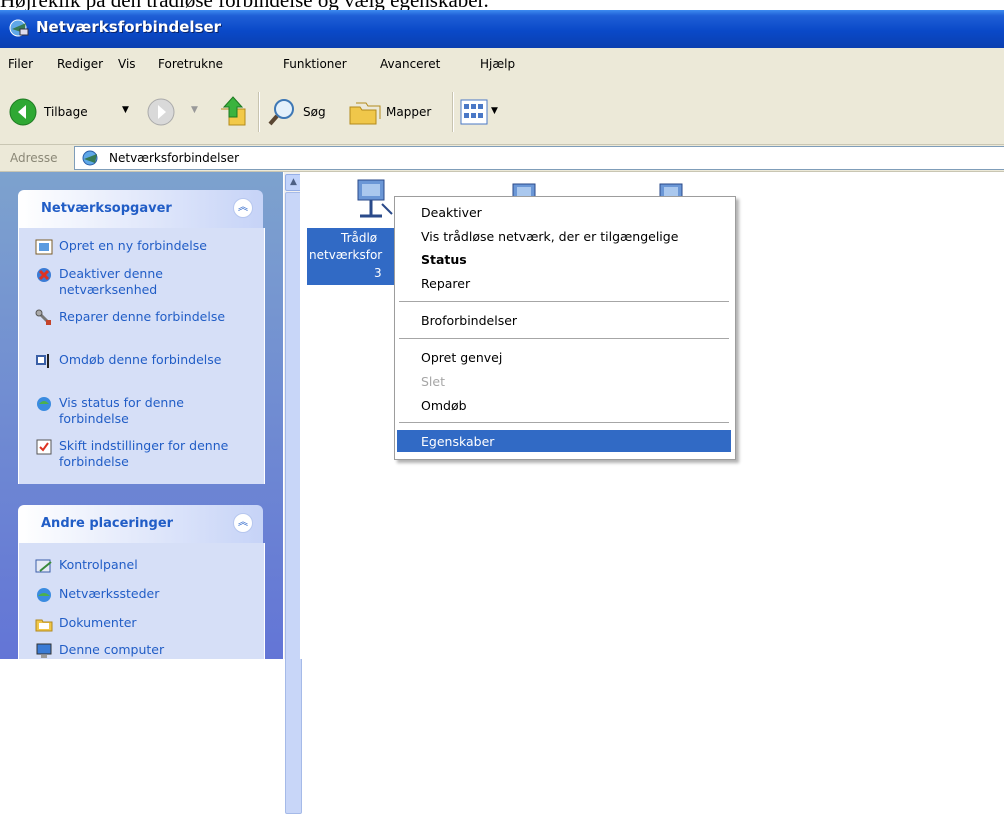 The image size is (1004, 814). What do you see at coordinates (564, 357) in the screenshot?
I see `menu-item-create-shortcut: Opret genvej` at bounding box center [564, 357].